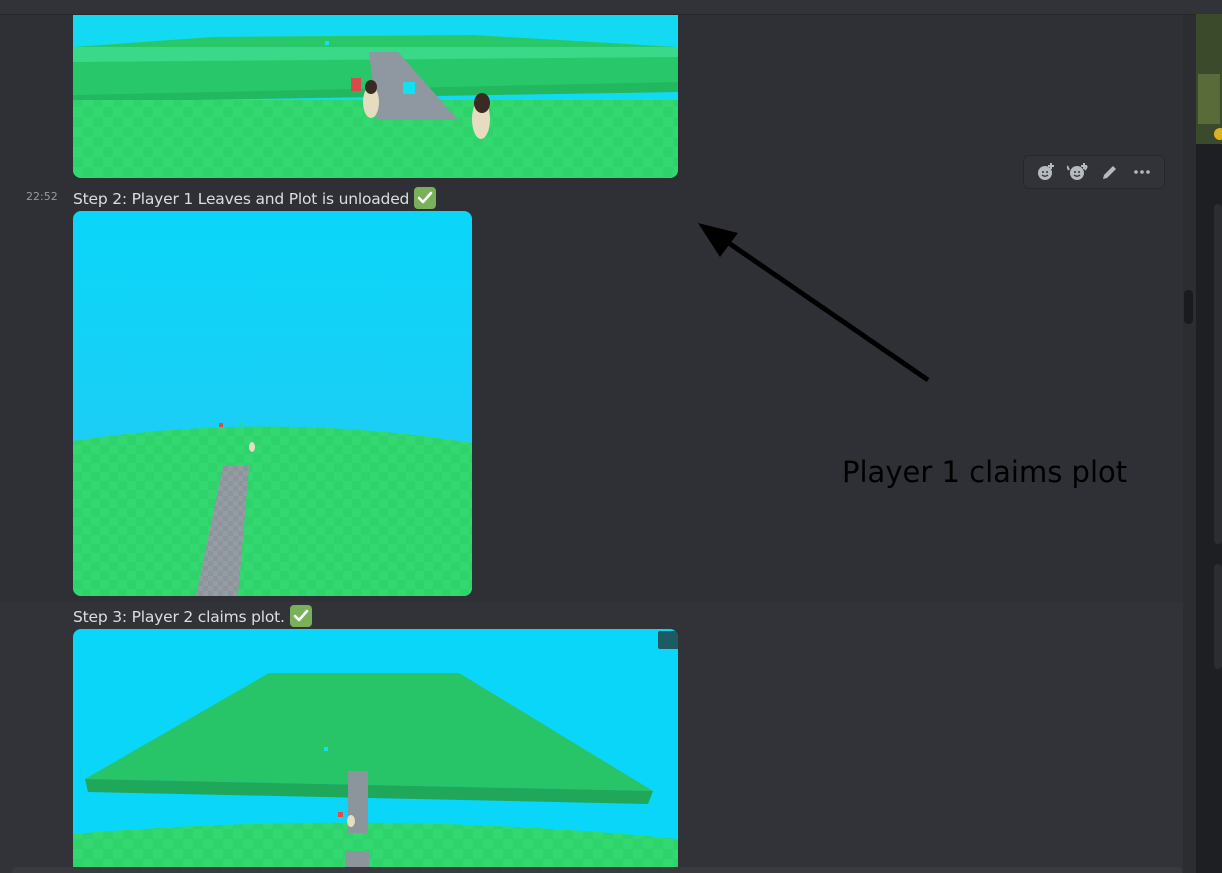 The image size is (1222, 873). What do you see at coordinates (1188, 307) in the screenshot?
I see `scrollbar-thumb` at bounding box center [1188, 307].